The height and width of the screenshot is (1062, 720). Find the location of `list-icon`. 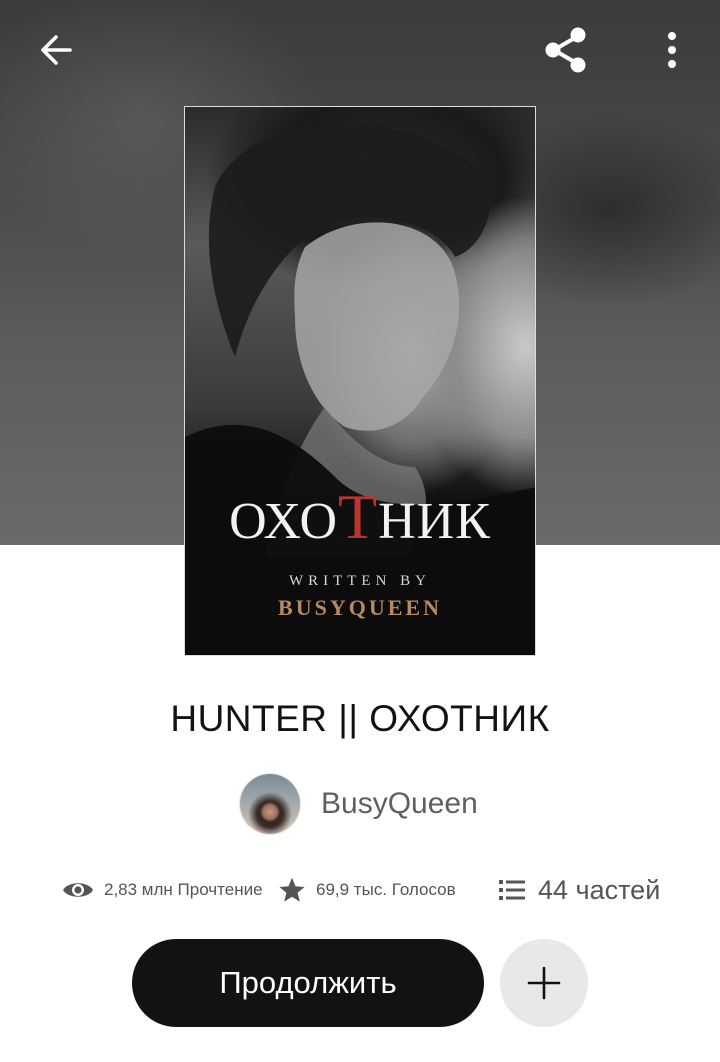

list-icon is located at coordinates (512, 890).